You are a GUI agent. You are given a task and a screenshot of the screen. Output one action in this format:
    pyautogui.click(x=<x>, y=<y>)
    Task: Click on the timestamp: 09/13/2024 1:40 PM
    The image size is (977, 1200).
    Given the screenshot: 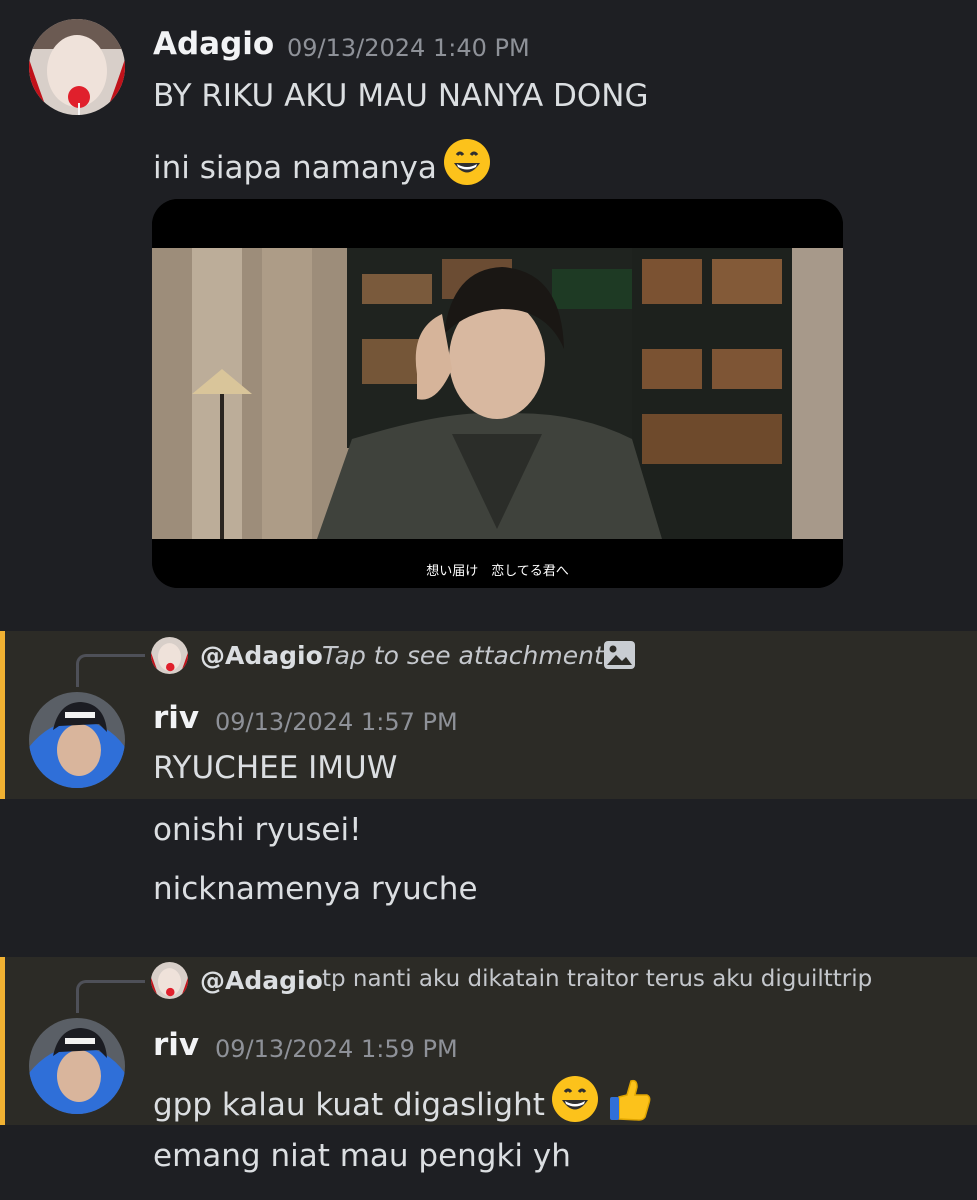 What is the action you would take?
    pyautogui.click(x=408, y=48)
    